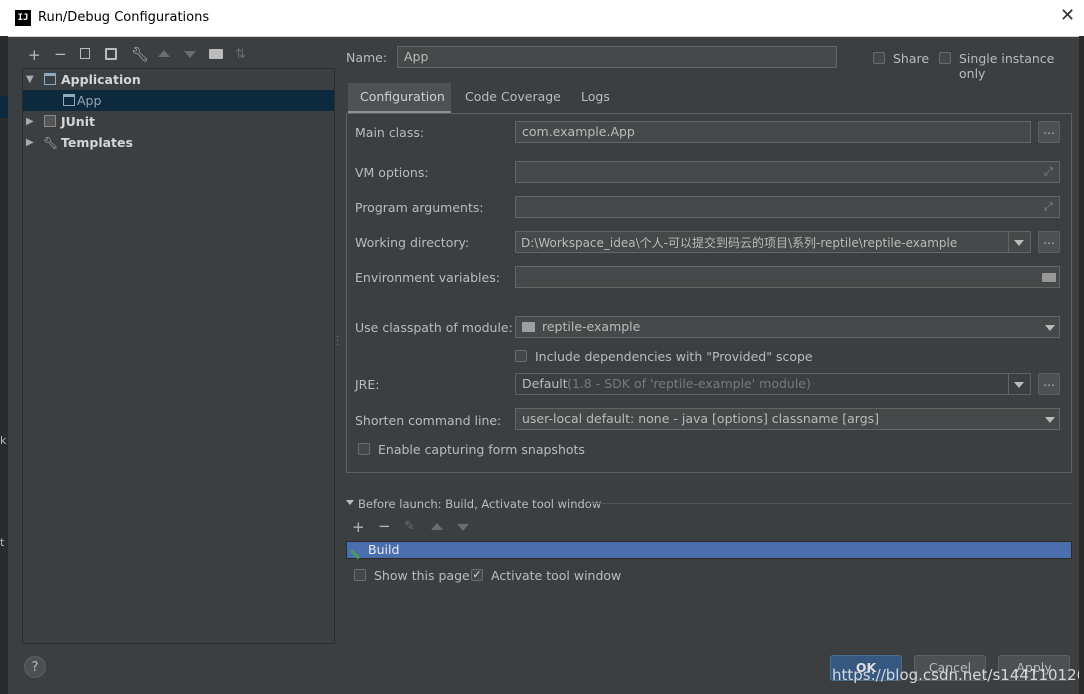 The width and height of the screenshot is (1084, 694). Describe the element at coordinates (477, 575) in the screenshot. I see `activate-tool-window-checkbox: ✓` at that location.